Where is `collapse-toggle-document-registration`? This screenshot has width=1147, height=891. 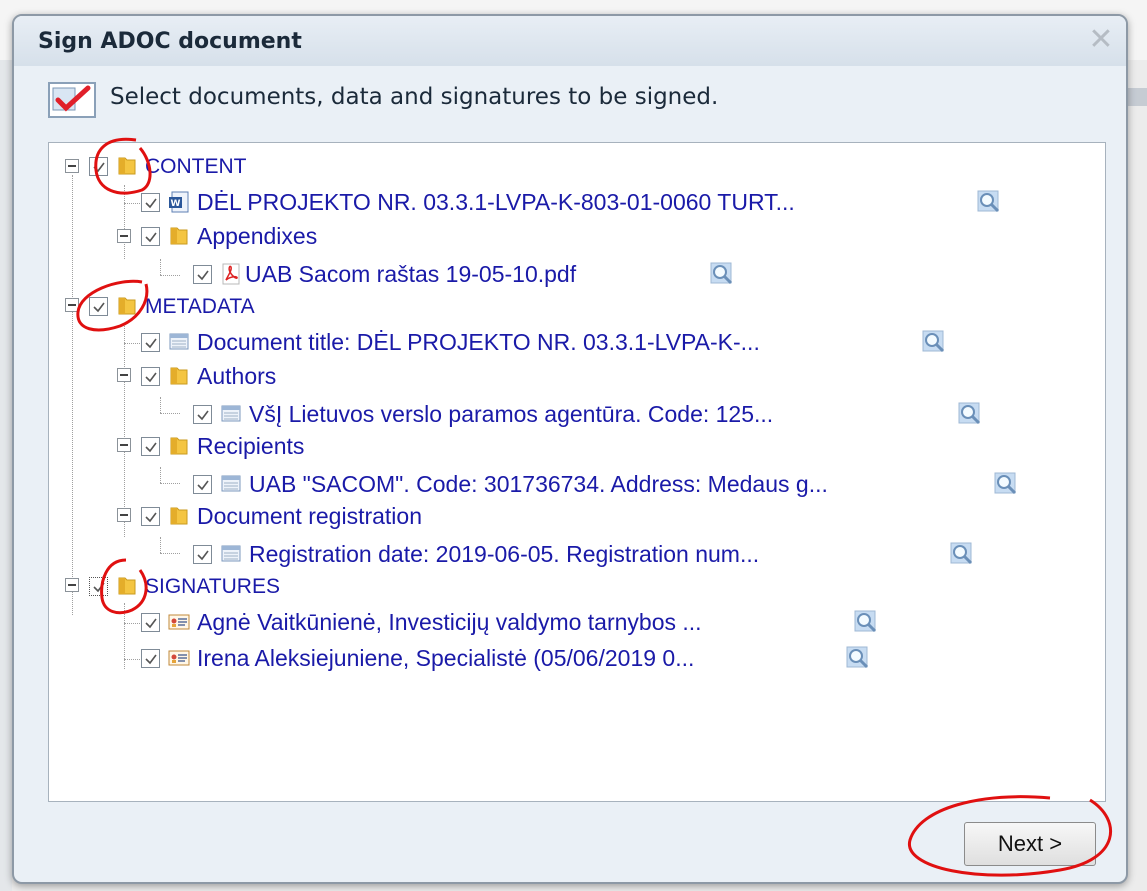 collapse-toggle-document-registration is located at coordinates (124, 515).